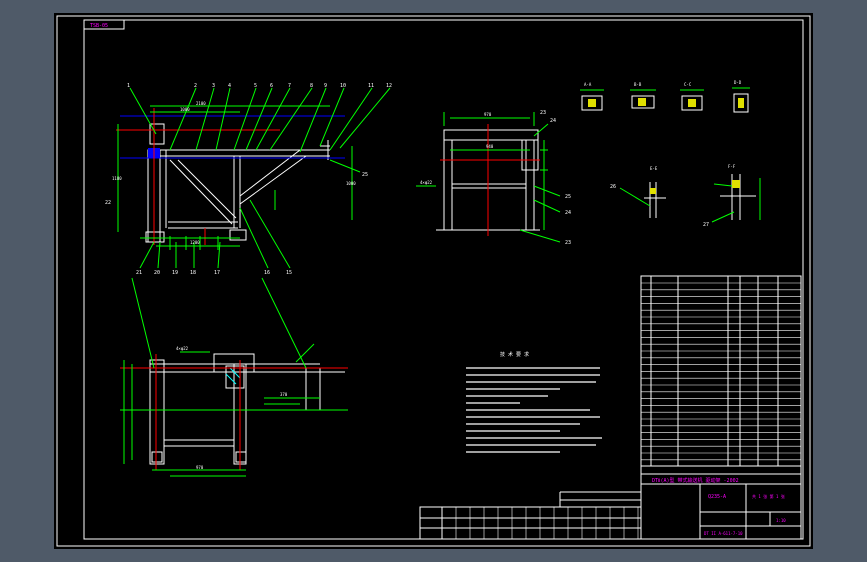 The height and width of the screenshot is (562, 867). What do you see at coordinates (284, 394) in the screenshot?
I see `svg-text: 370` at bounding box center [284, 394].